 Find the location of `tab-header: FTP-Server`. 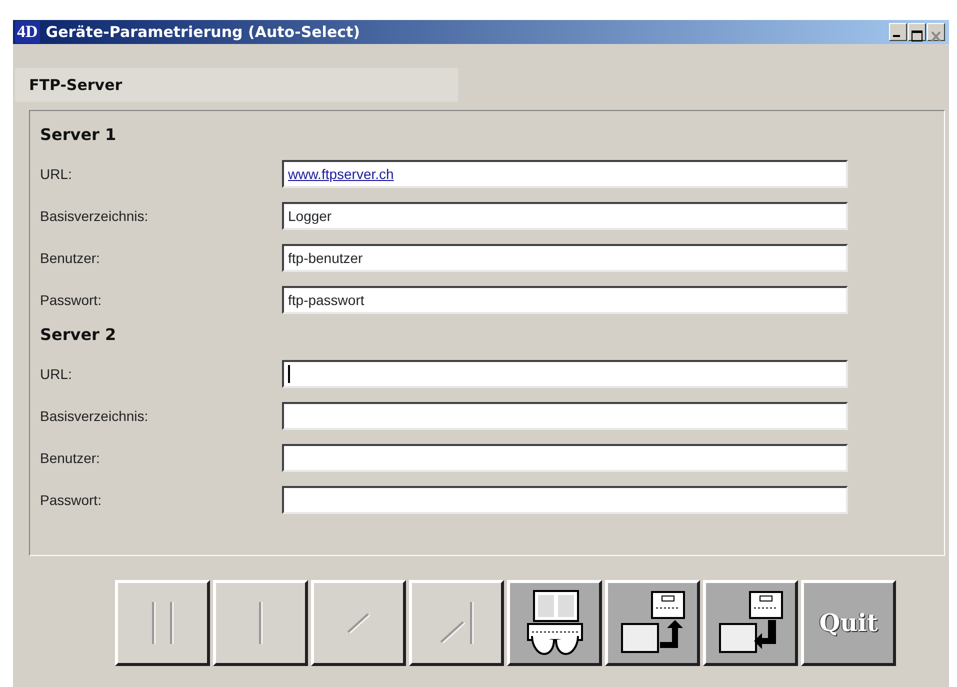

tab-header: FTP-Server is located at coordinates (236, 85).